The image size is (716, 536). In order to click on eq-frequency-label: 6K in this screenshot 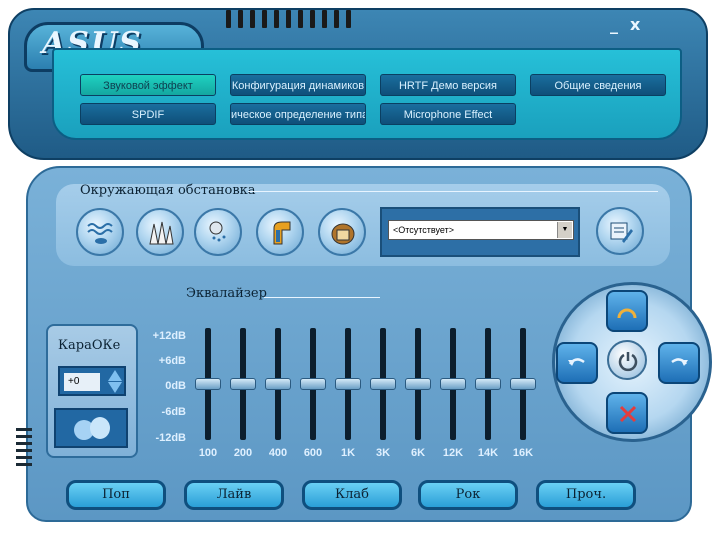, I will do `click(418, 453)`.